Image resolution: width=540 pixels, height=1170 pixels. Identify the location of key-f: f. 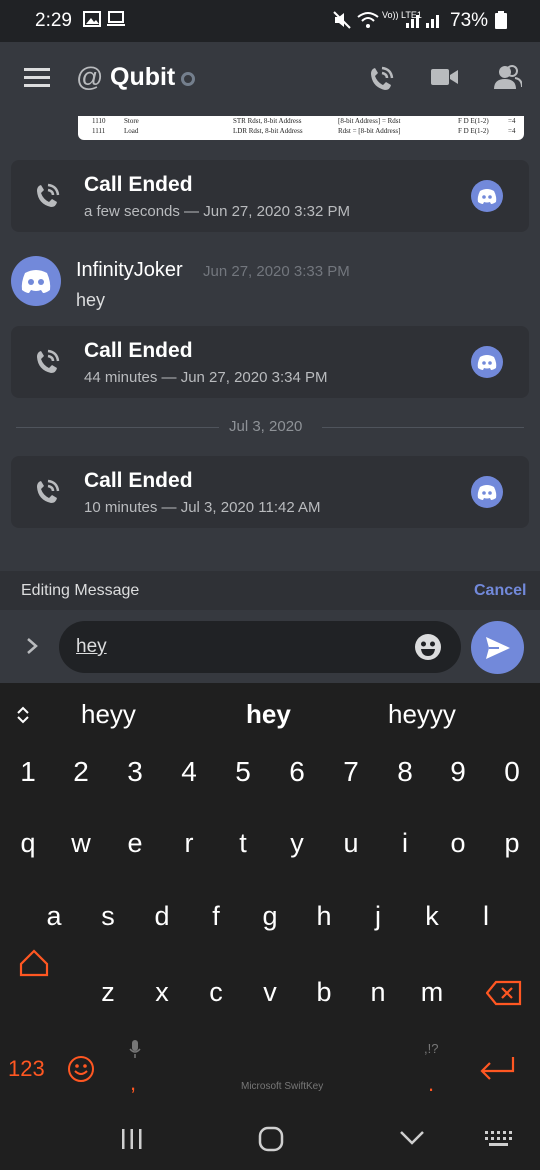
(216, 916).